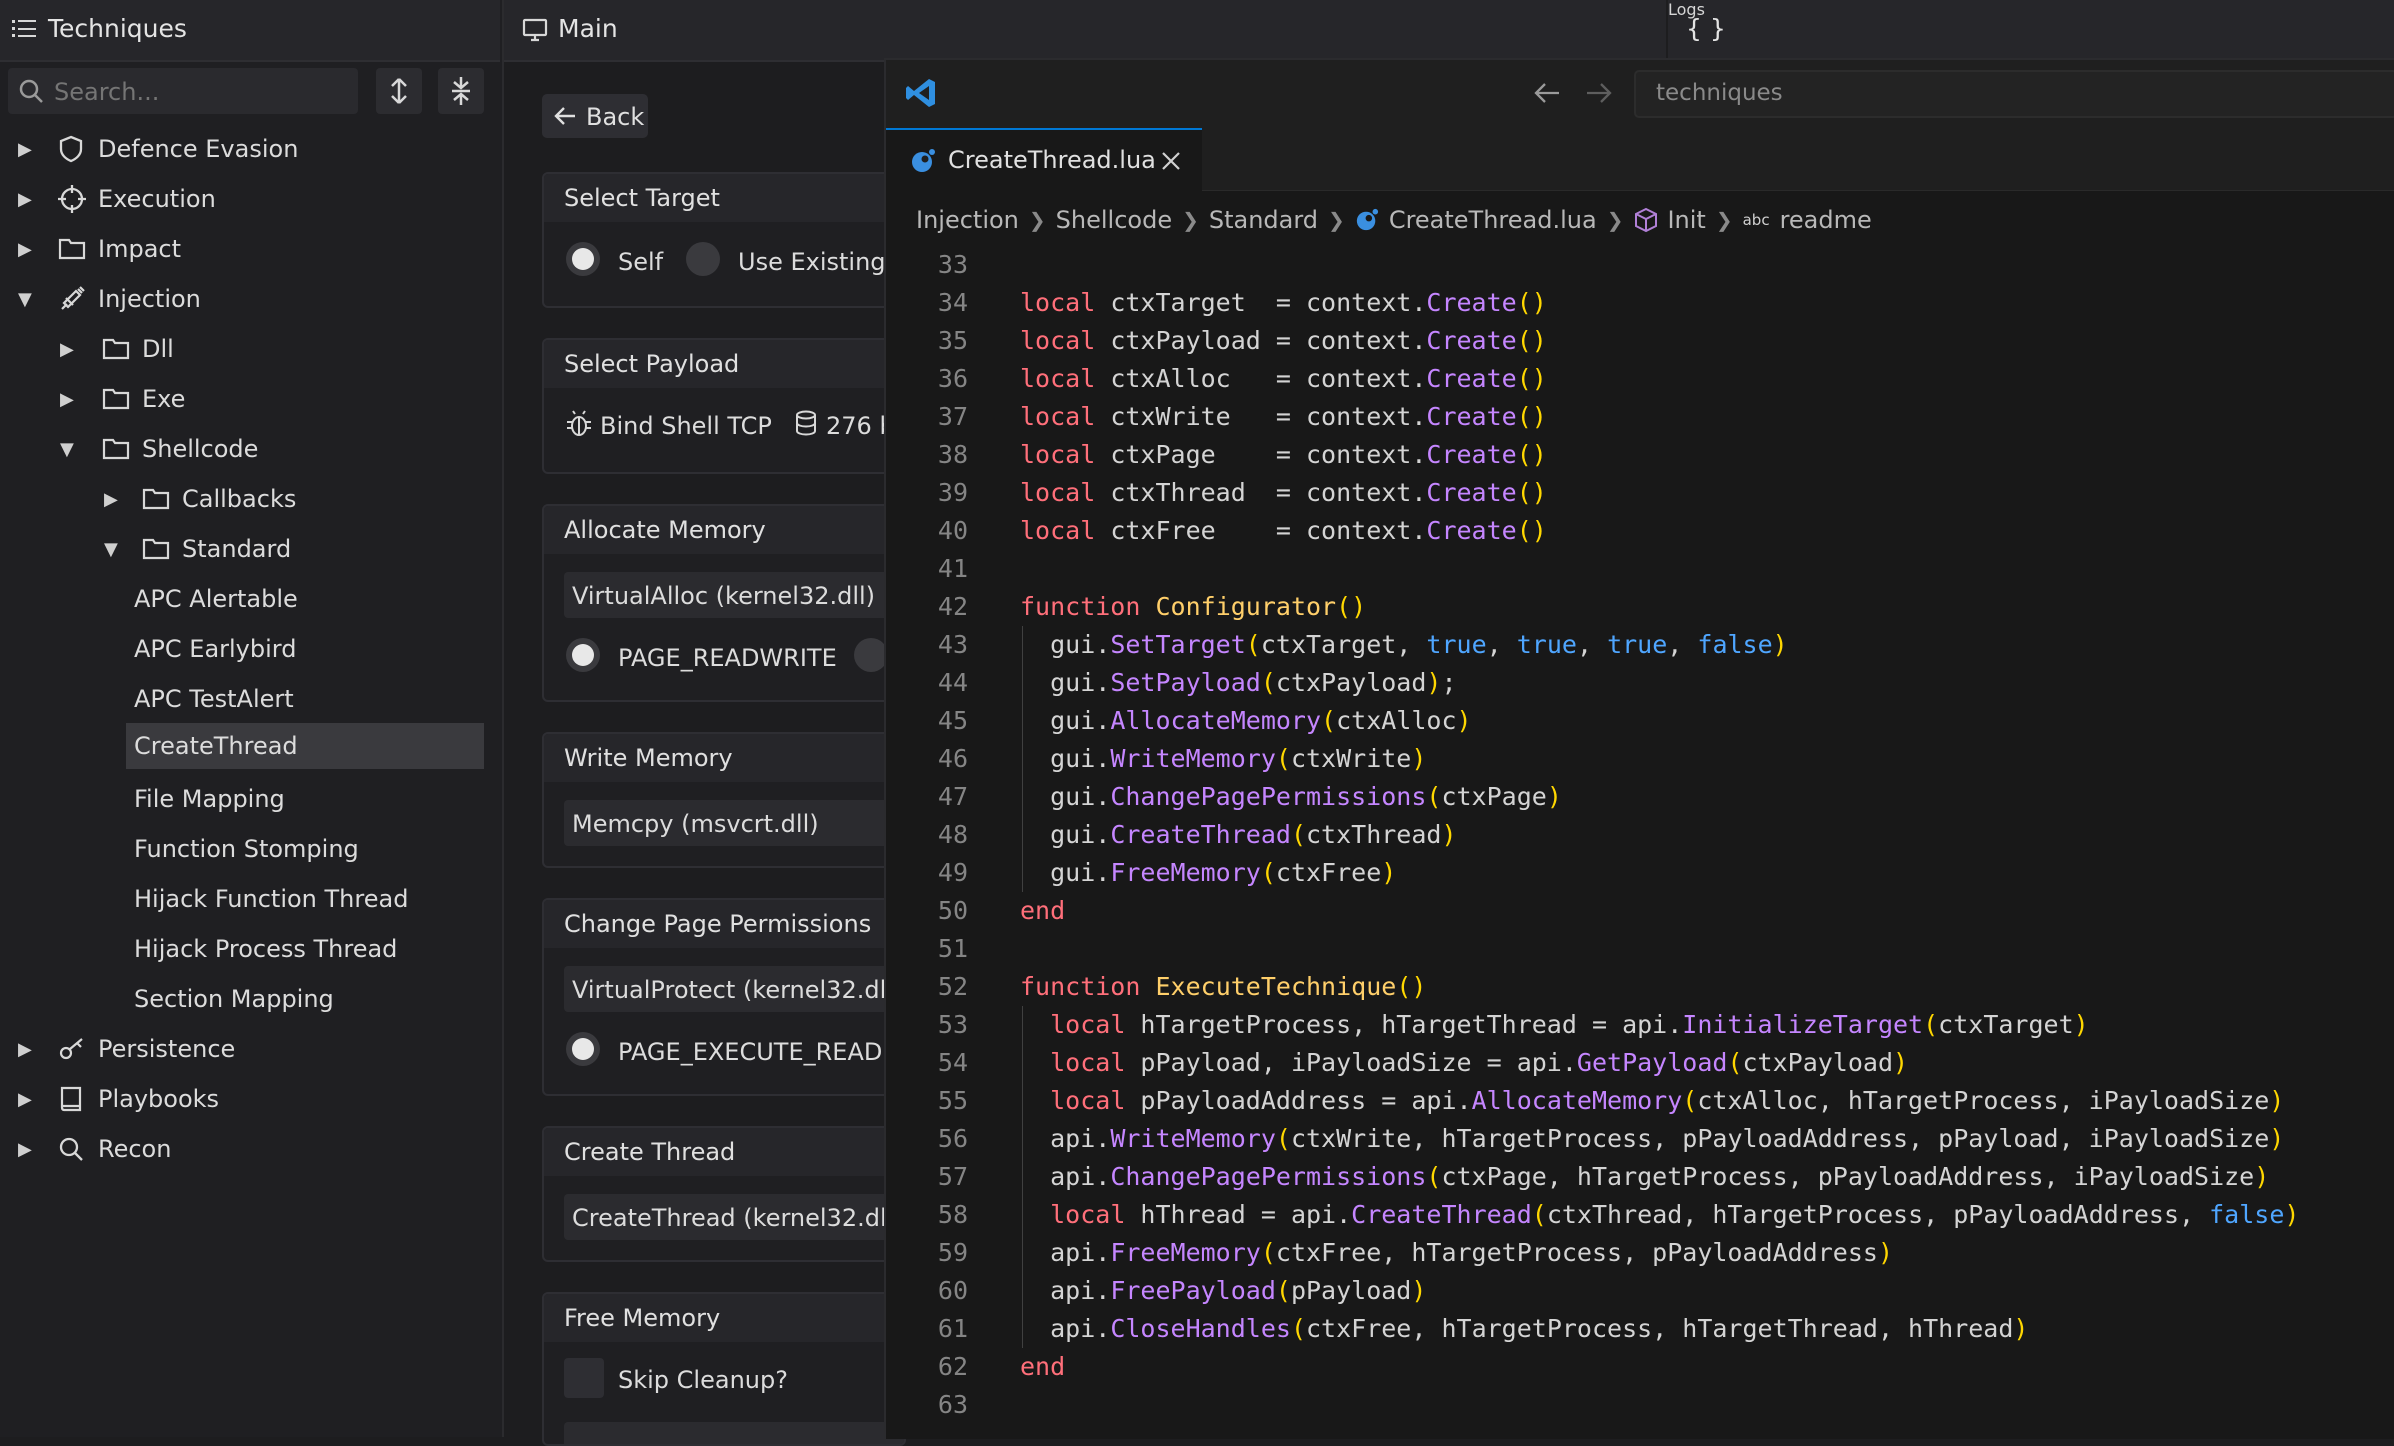 The width and height of the screenshot is (2394, 1446). What do you see at coordinates (734, 1217) in the screenshot?
I see `thread-api-dropdown: CreateThread (kernel32.dll)` at bounding box center [734, 1217].